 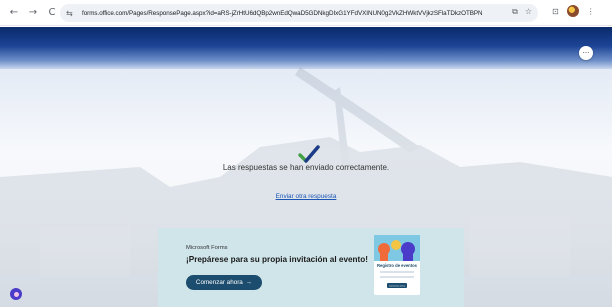 I want to click on install-app-icon: ⧉, so click(x=515, y=12).